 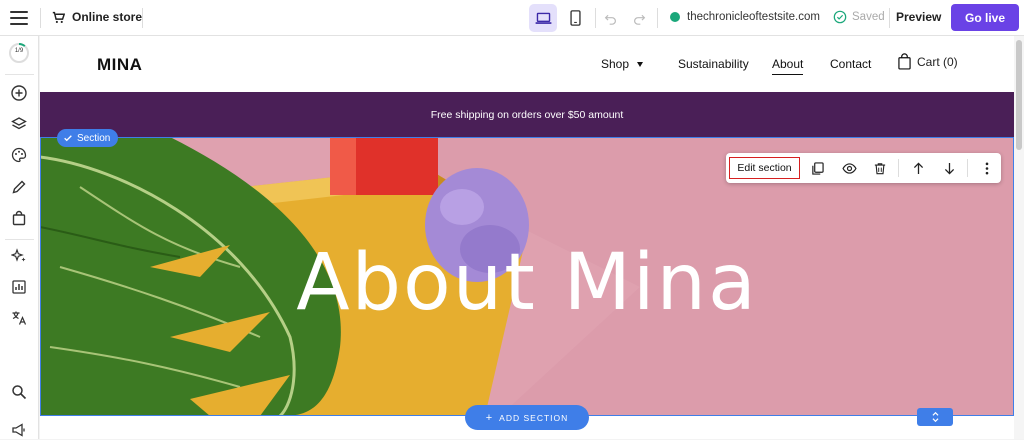 What do you see at coordinates (19, 218) in the screenshot?
I see `bag-icon` at bounding box center [19, 218].